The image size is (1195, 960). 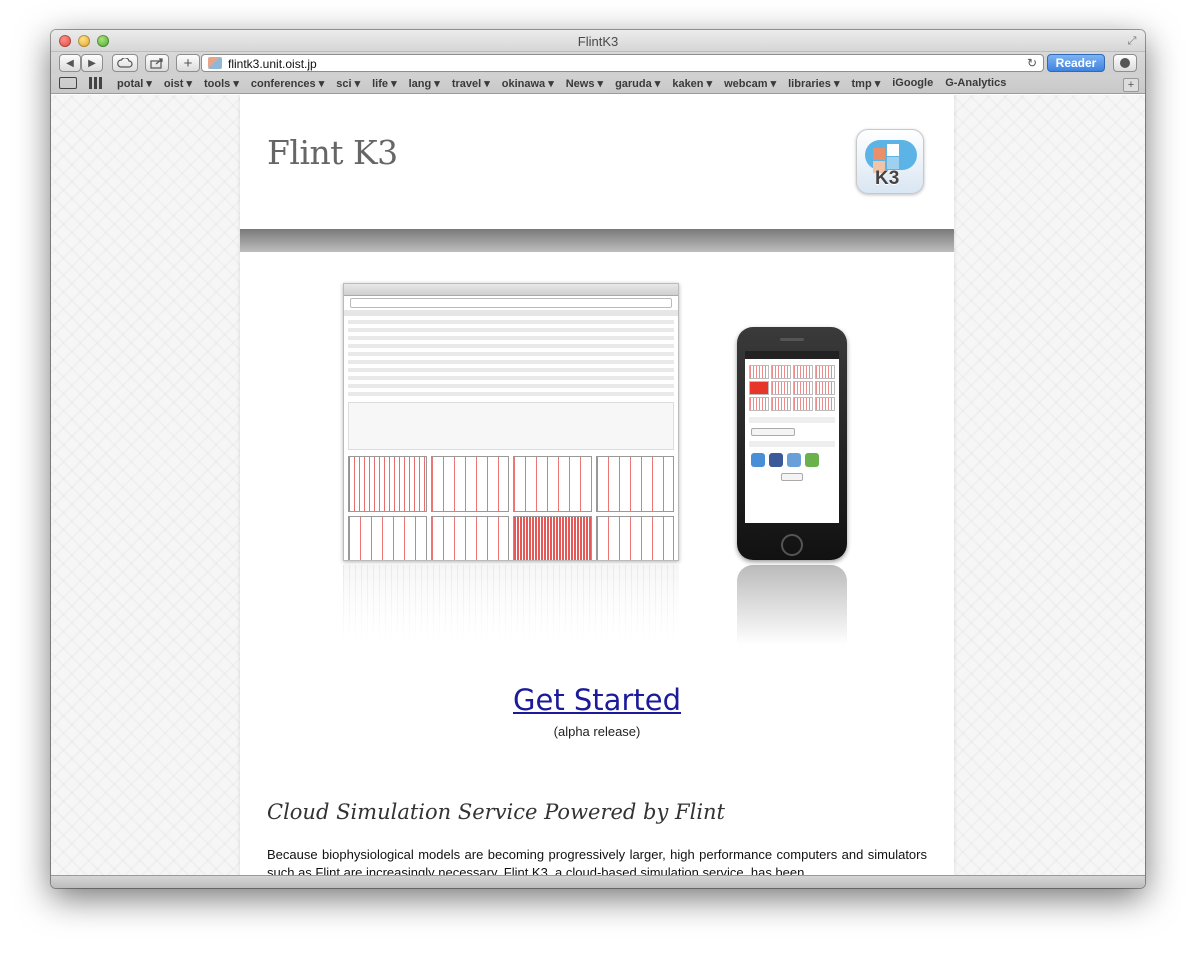 What do you see at coordinates (96, 83) in the screenshot?
I see `top-sites-icon` at bounding box center [96, 83].